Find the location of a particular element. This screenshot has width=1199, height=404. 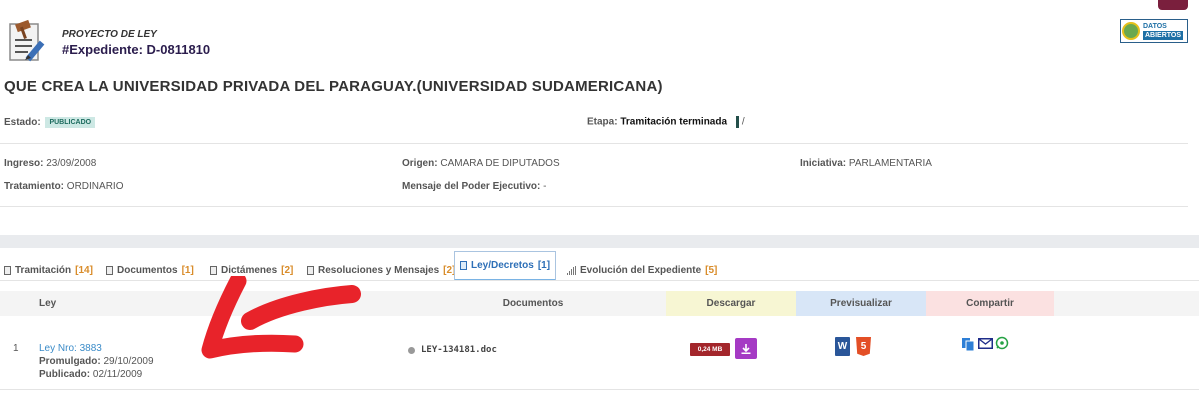

whatsapp-icon is located at coordinates (1002, 343).